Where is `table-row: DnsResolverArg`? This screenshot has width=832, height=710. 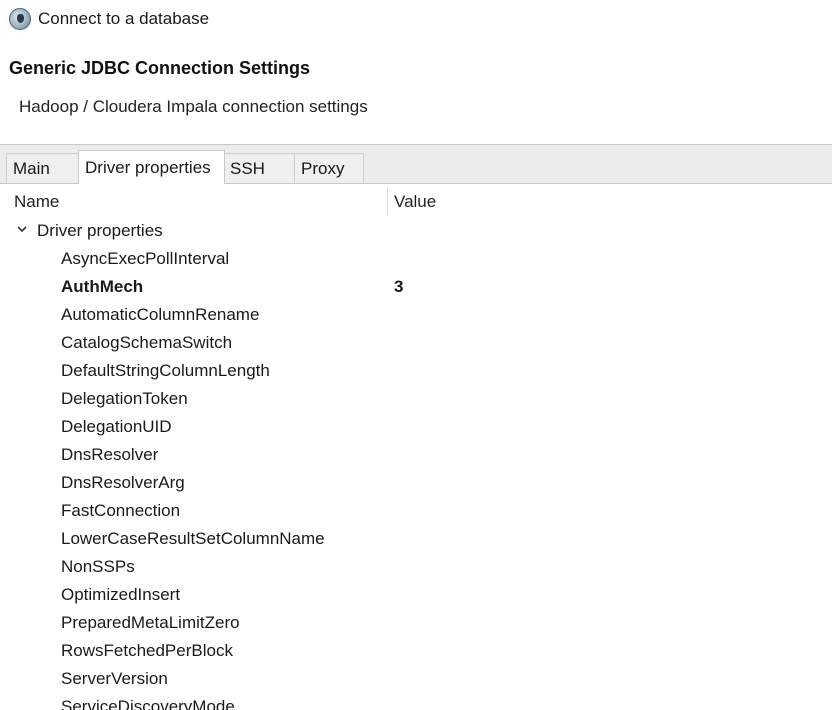 table-row: DnsResolverArg is located at coordinates (416, 483).